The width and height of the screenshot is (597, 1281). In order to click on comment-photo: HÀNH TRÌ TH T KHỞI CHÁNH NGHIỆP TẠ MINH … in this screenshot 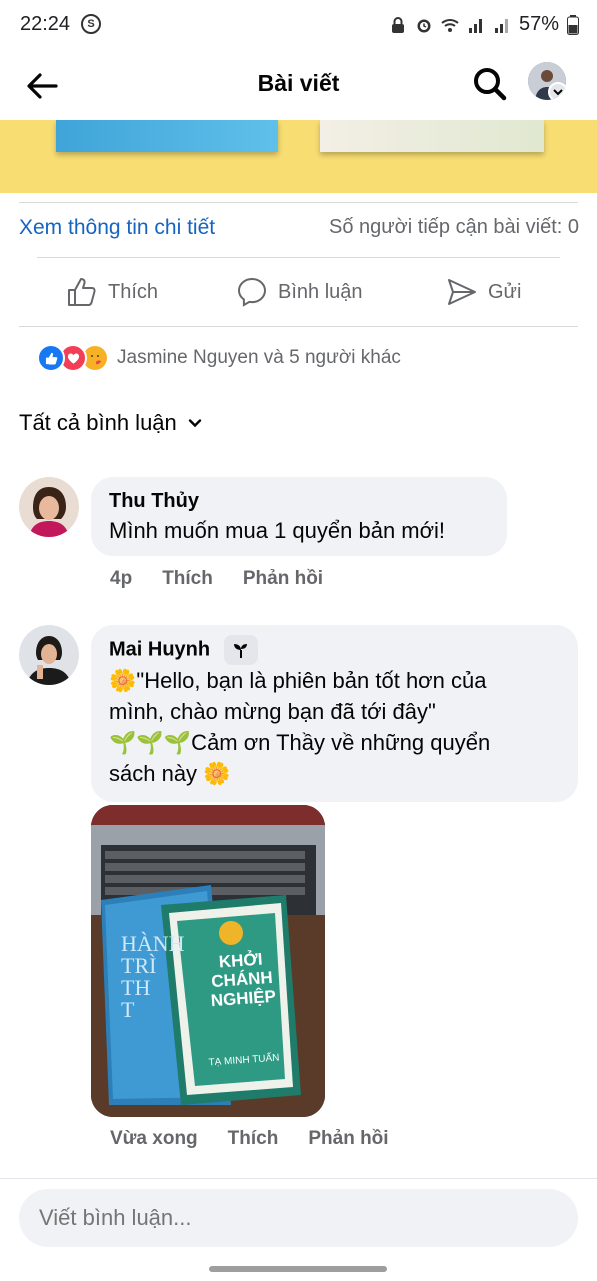, I will do `click(208, 961)`.